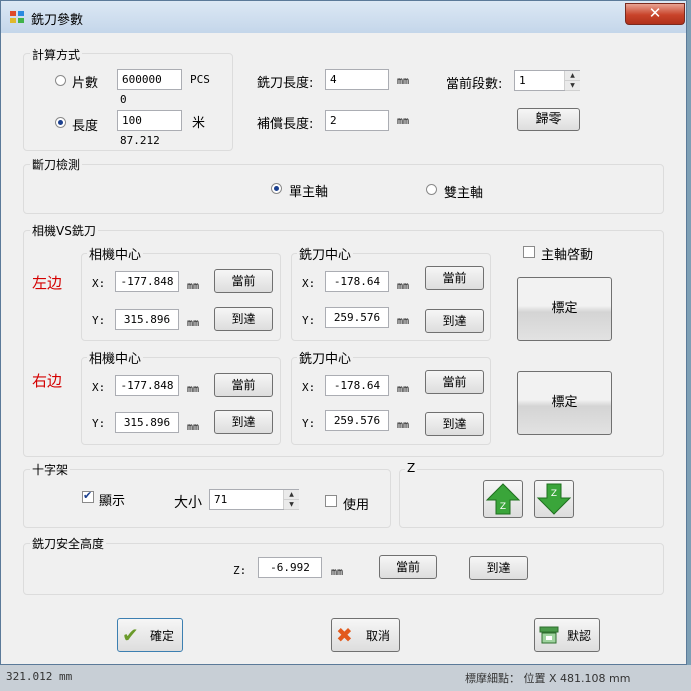 Image resolution: width=691 pixels, height=691 pixels. What do you see at coordinates (243, 422) in the screenshot?
I see `right-camera-arrive-button: 到達` at bounding box center [243, 422].